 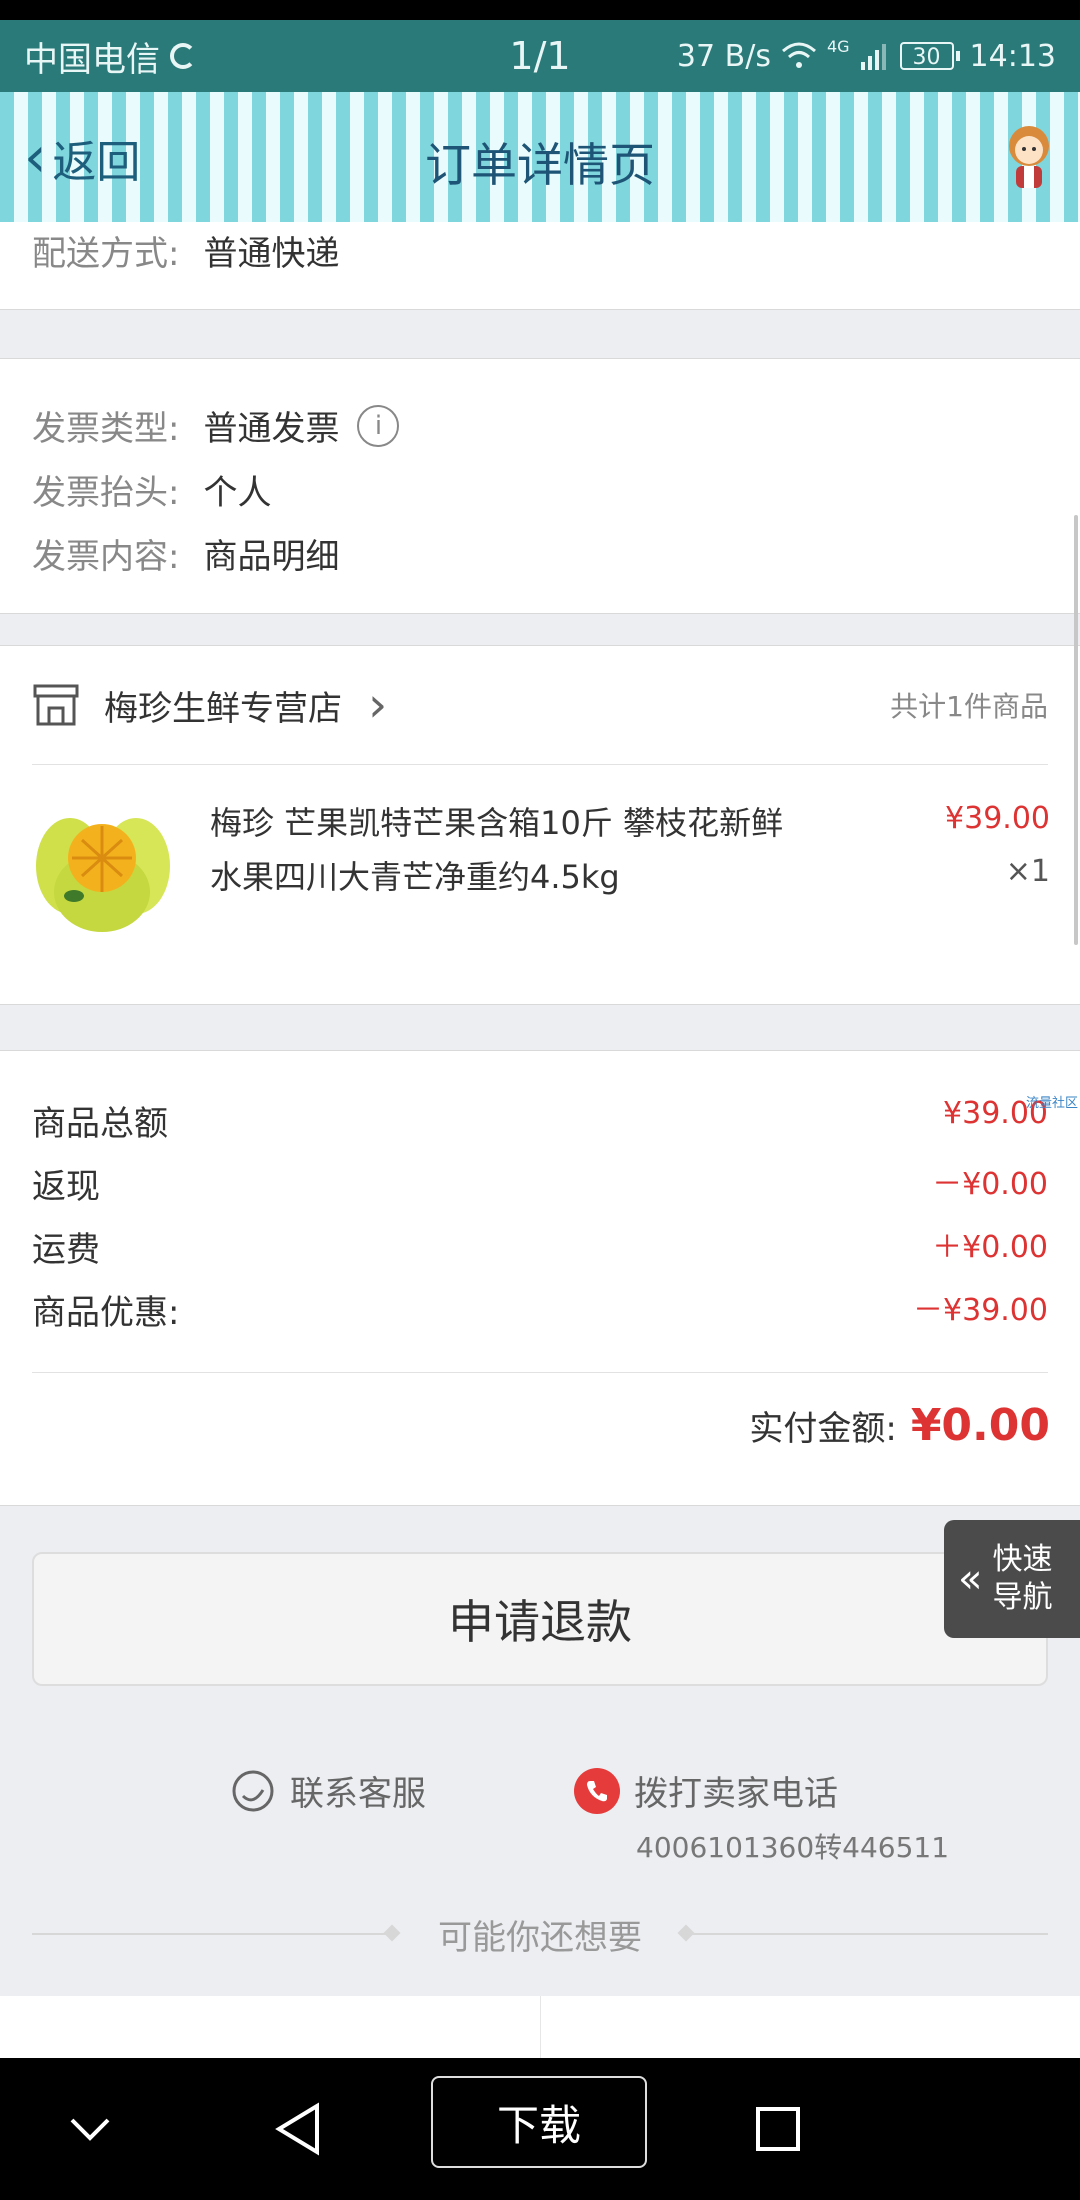 What do you see at coordinates (106, 493) in the screenshot?
I see `invoice-title-label: 发票抬头:` at bounding box center [106, 493].